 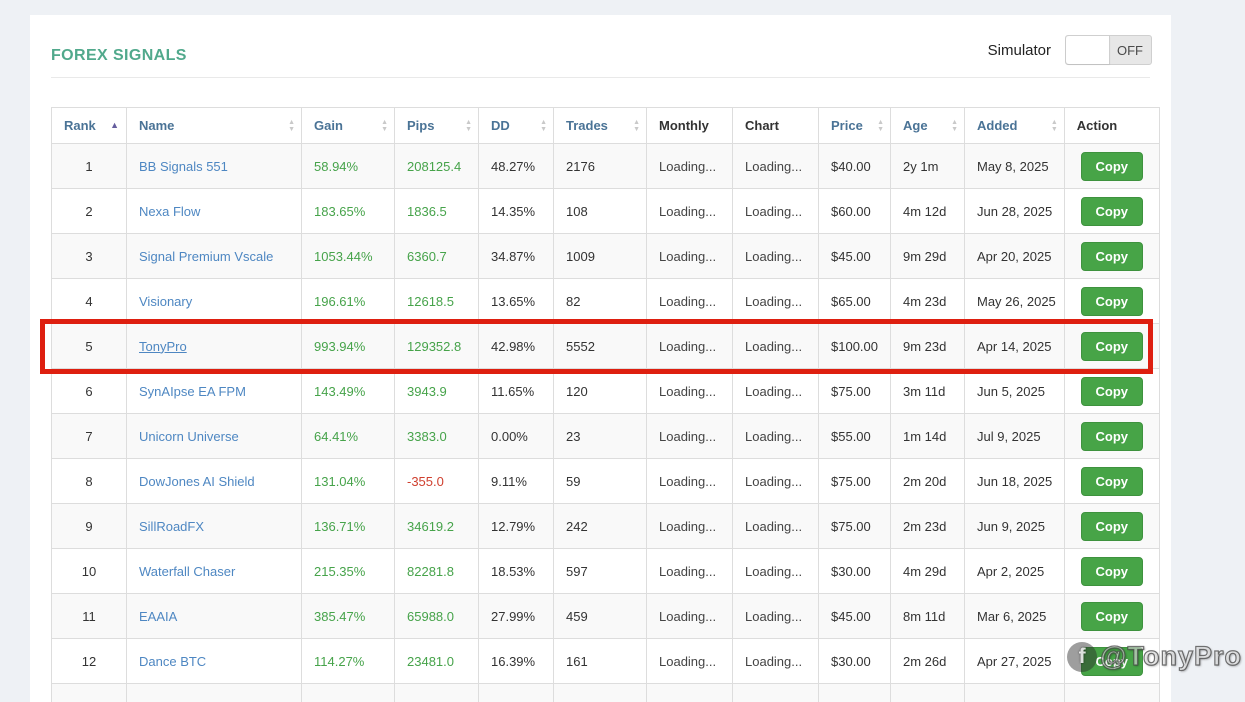 I want to click on signal-name-link: Unicorn Universe, so click(x=189, y=436).